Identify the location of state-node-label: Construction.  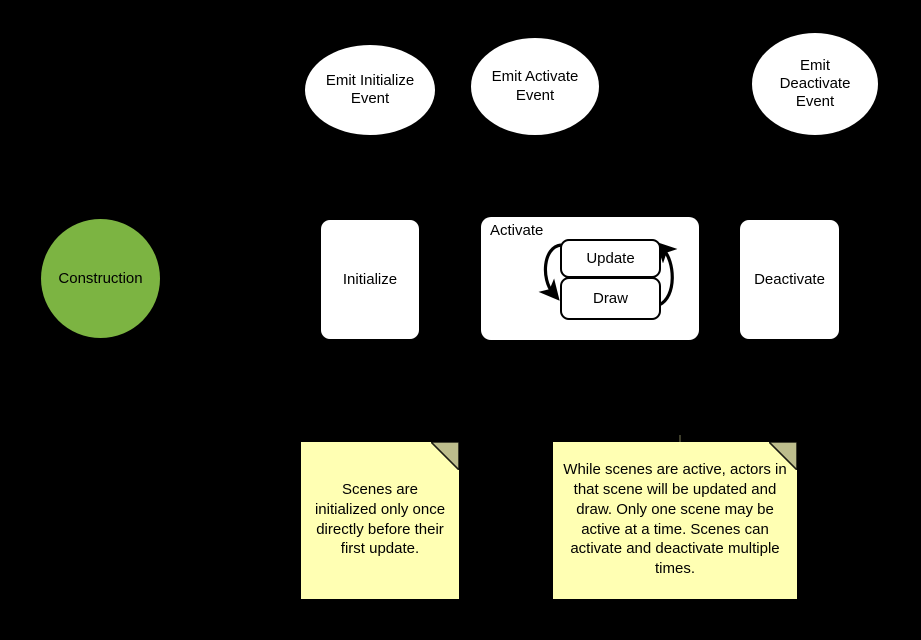
(100, 278).